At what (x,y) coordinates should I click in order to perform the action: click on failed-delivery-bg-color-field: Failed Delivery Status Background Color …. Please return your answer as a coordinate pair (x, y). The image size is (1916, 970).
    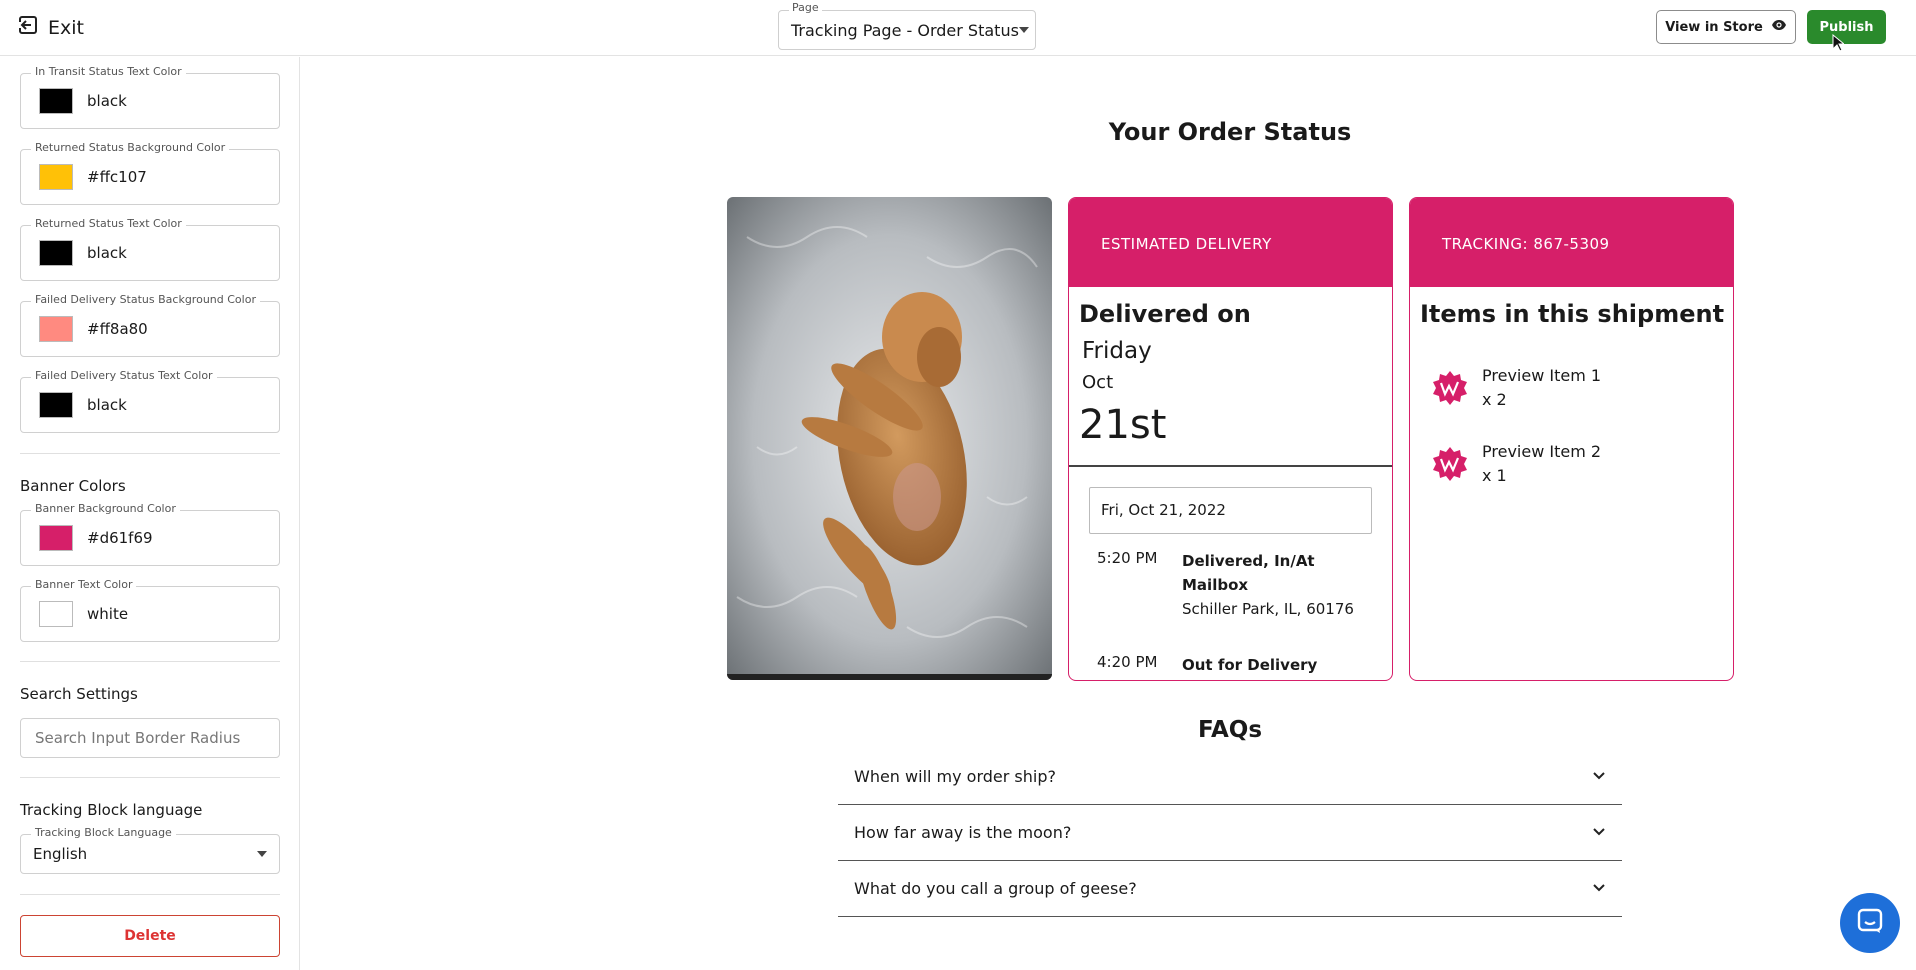
    Looking at the image, I should click on (150, 325).